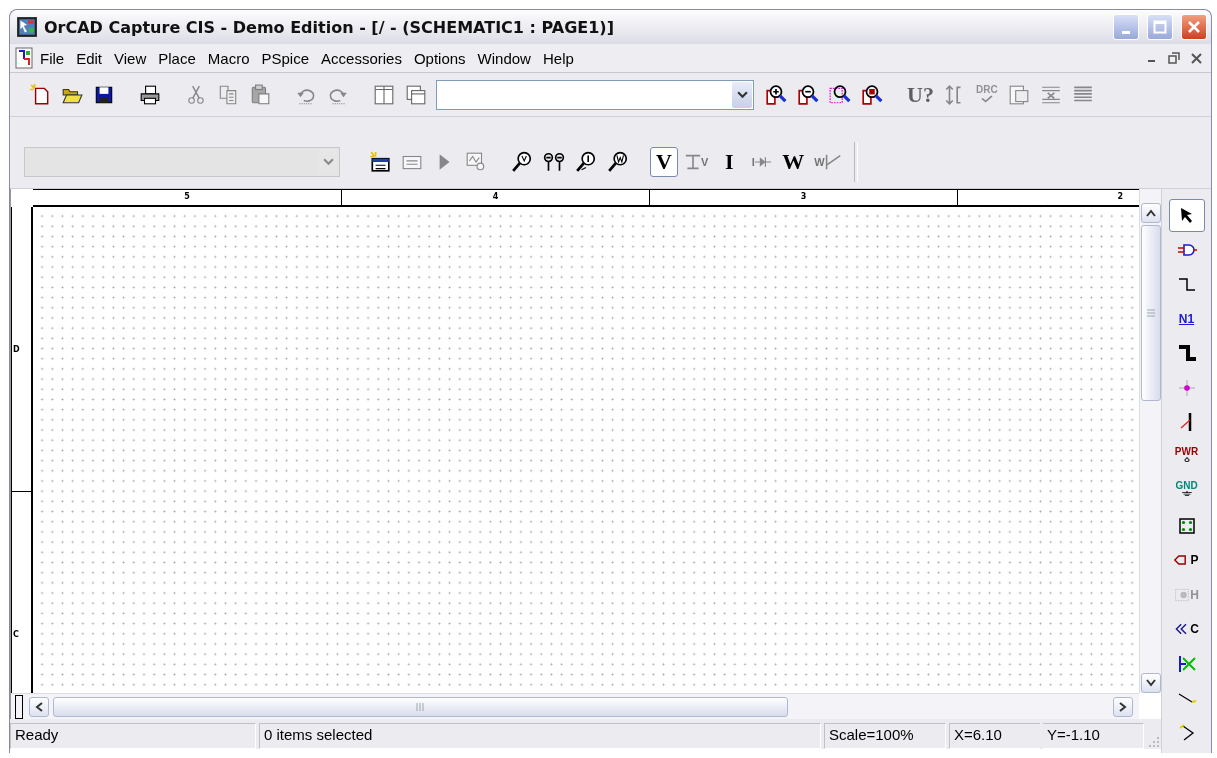 Image resolution: width=1217 pixels, height=758 pixels. What do you see at coordinates (1160, 27) in the screenshot?
I see `maximize-icon` at bounding box center [1160, 27].